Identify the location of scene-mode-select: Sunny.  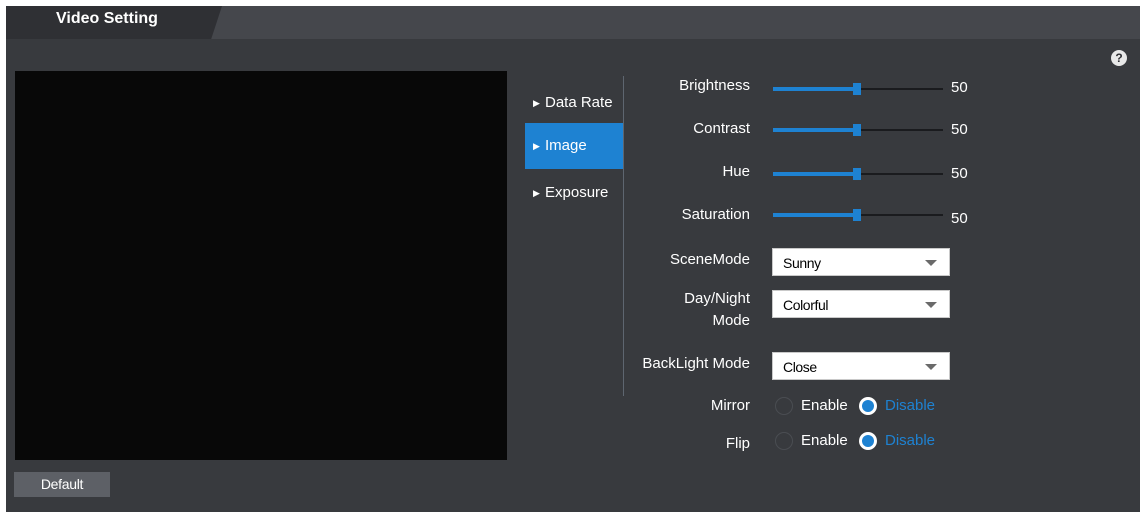
(861, 262).